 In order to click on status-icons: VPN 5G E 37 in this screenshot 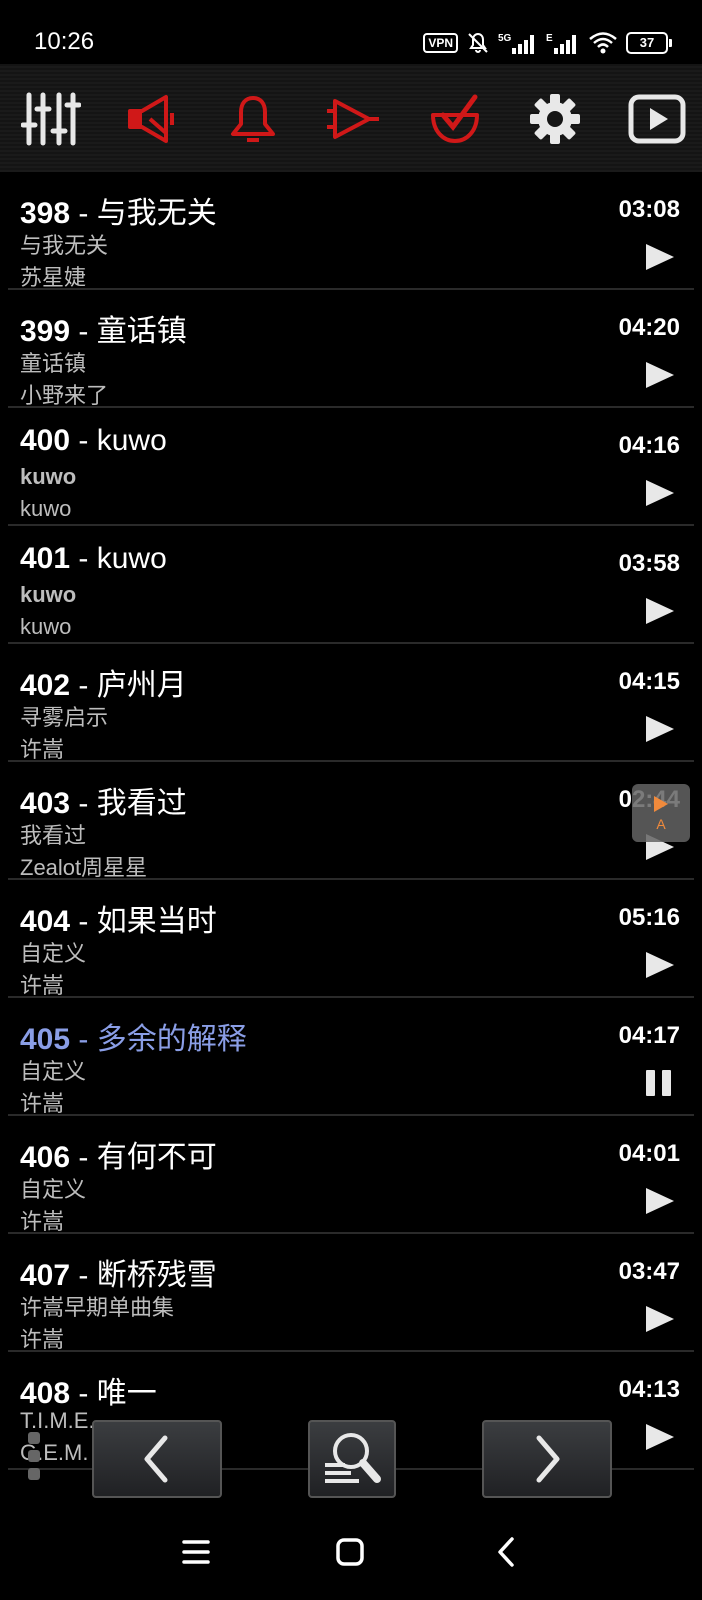, I will do `click(547, 43)`.